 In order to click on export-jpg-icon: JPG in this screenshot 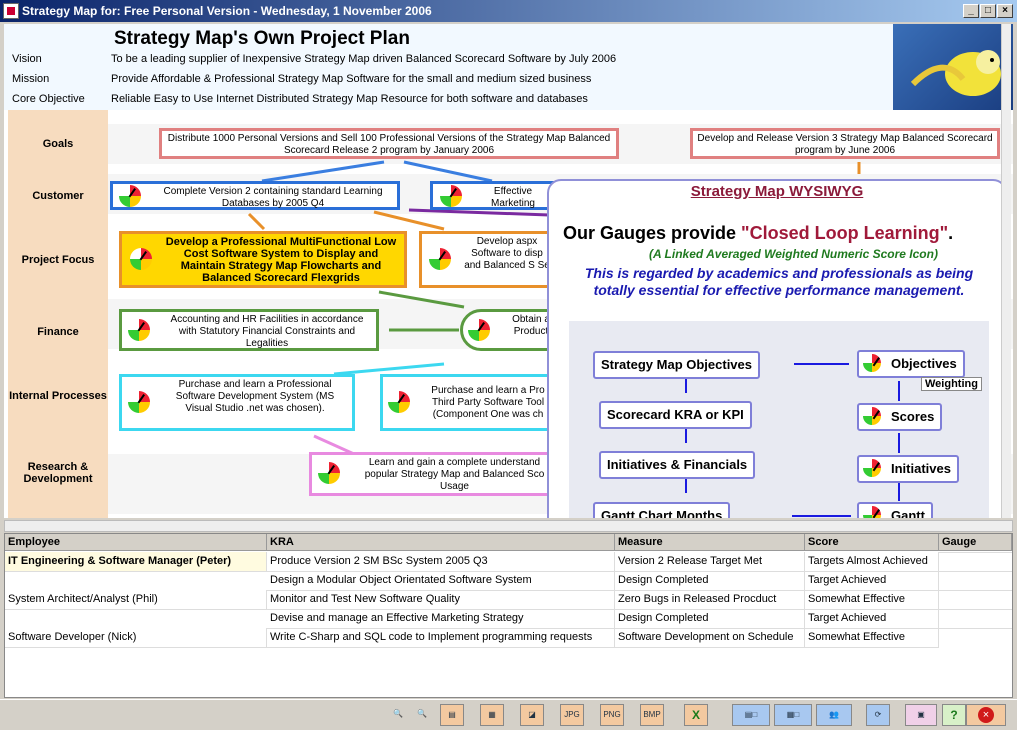, I will do `click(572, 715)`.